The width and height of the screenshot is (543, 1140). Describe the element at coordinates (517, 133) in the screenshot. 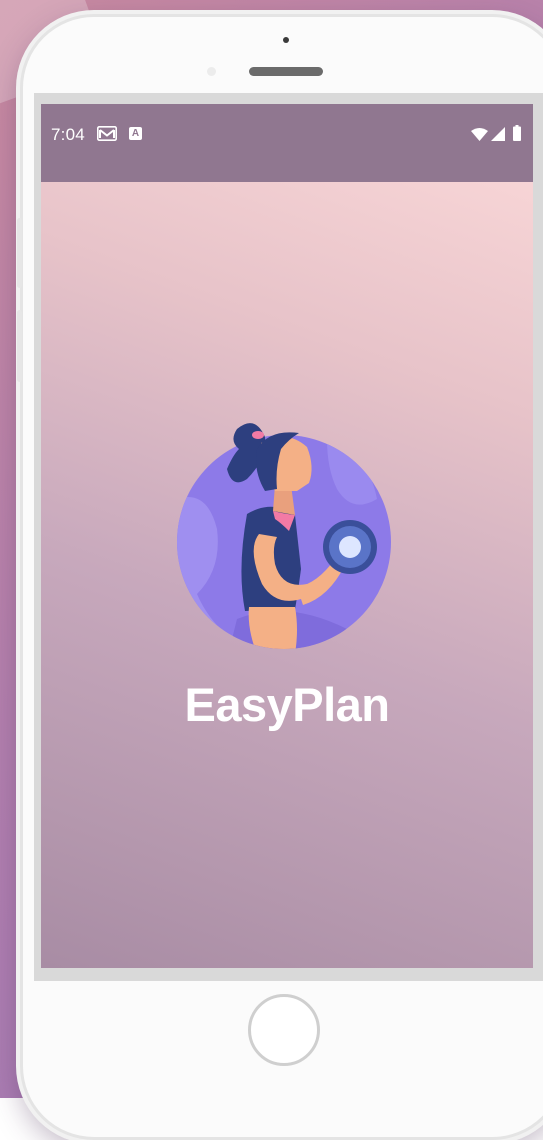

I see `battery-icon` at that location.